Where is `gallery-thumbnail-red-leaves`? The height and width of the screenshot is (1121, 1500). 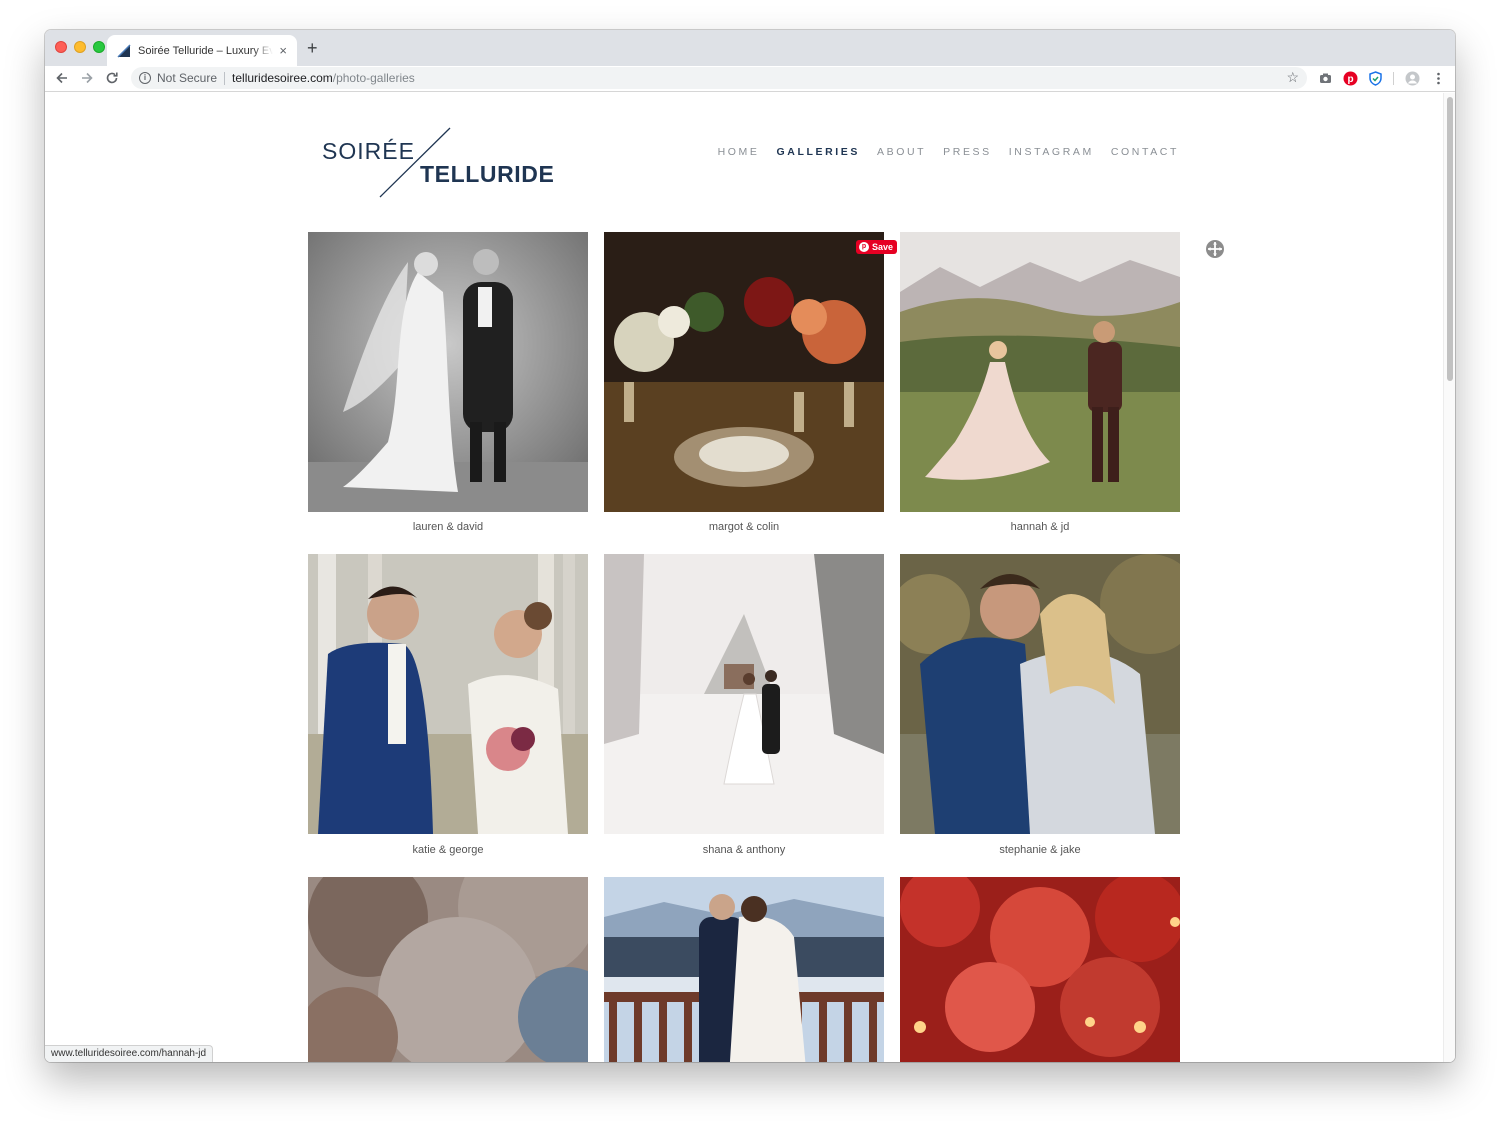 gallery-thumbnail-red-leaves is located at coordinates (1040, 969).